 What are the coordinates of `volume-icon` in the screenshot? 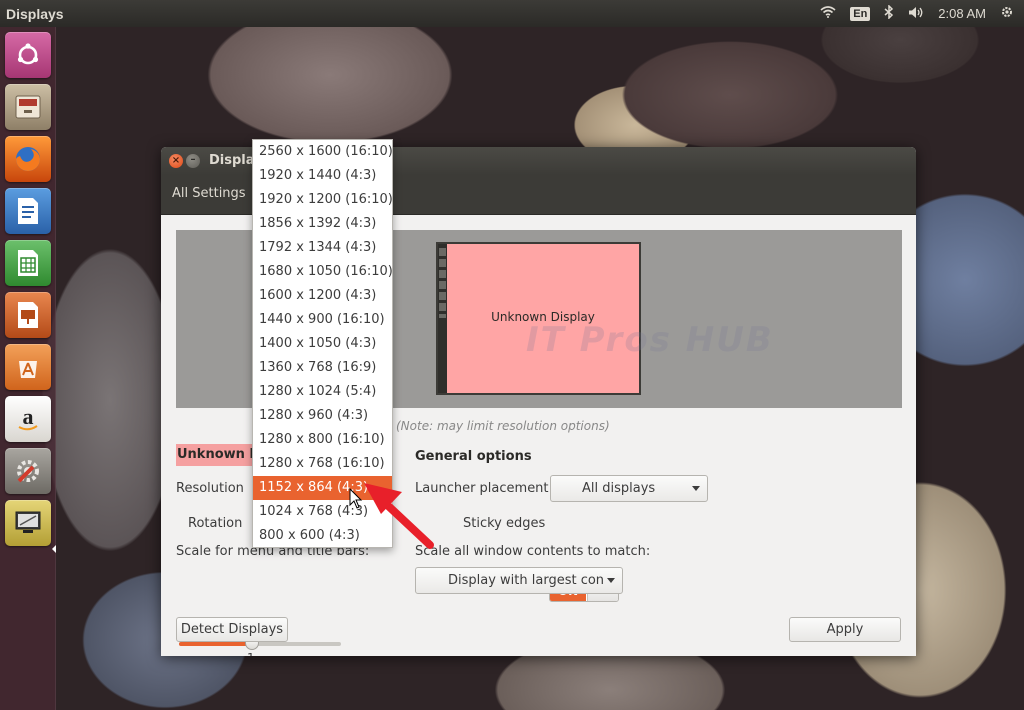 It's located at (916, 14).